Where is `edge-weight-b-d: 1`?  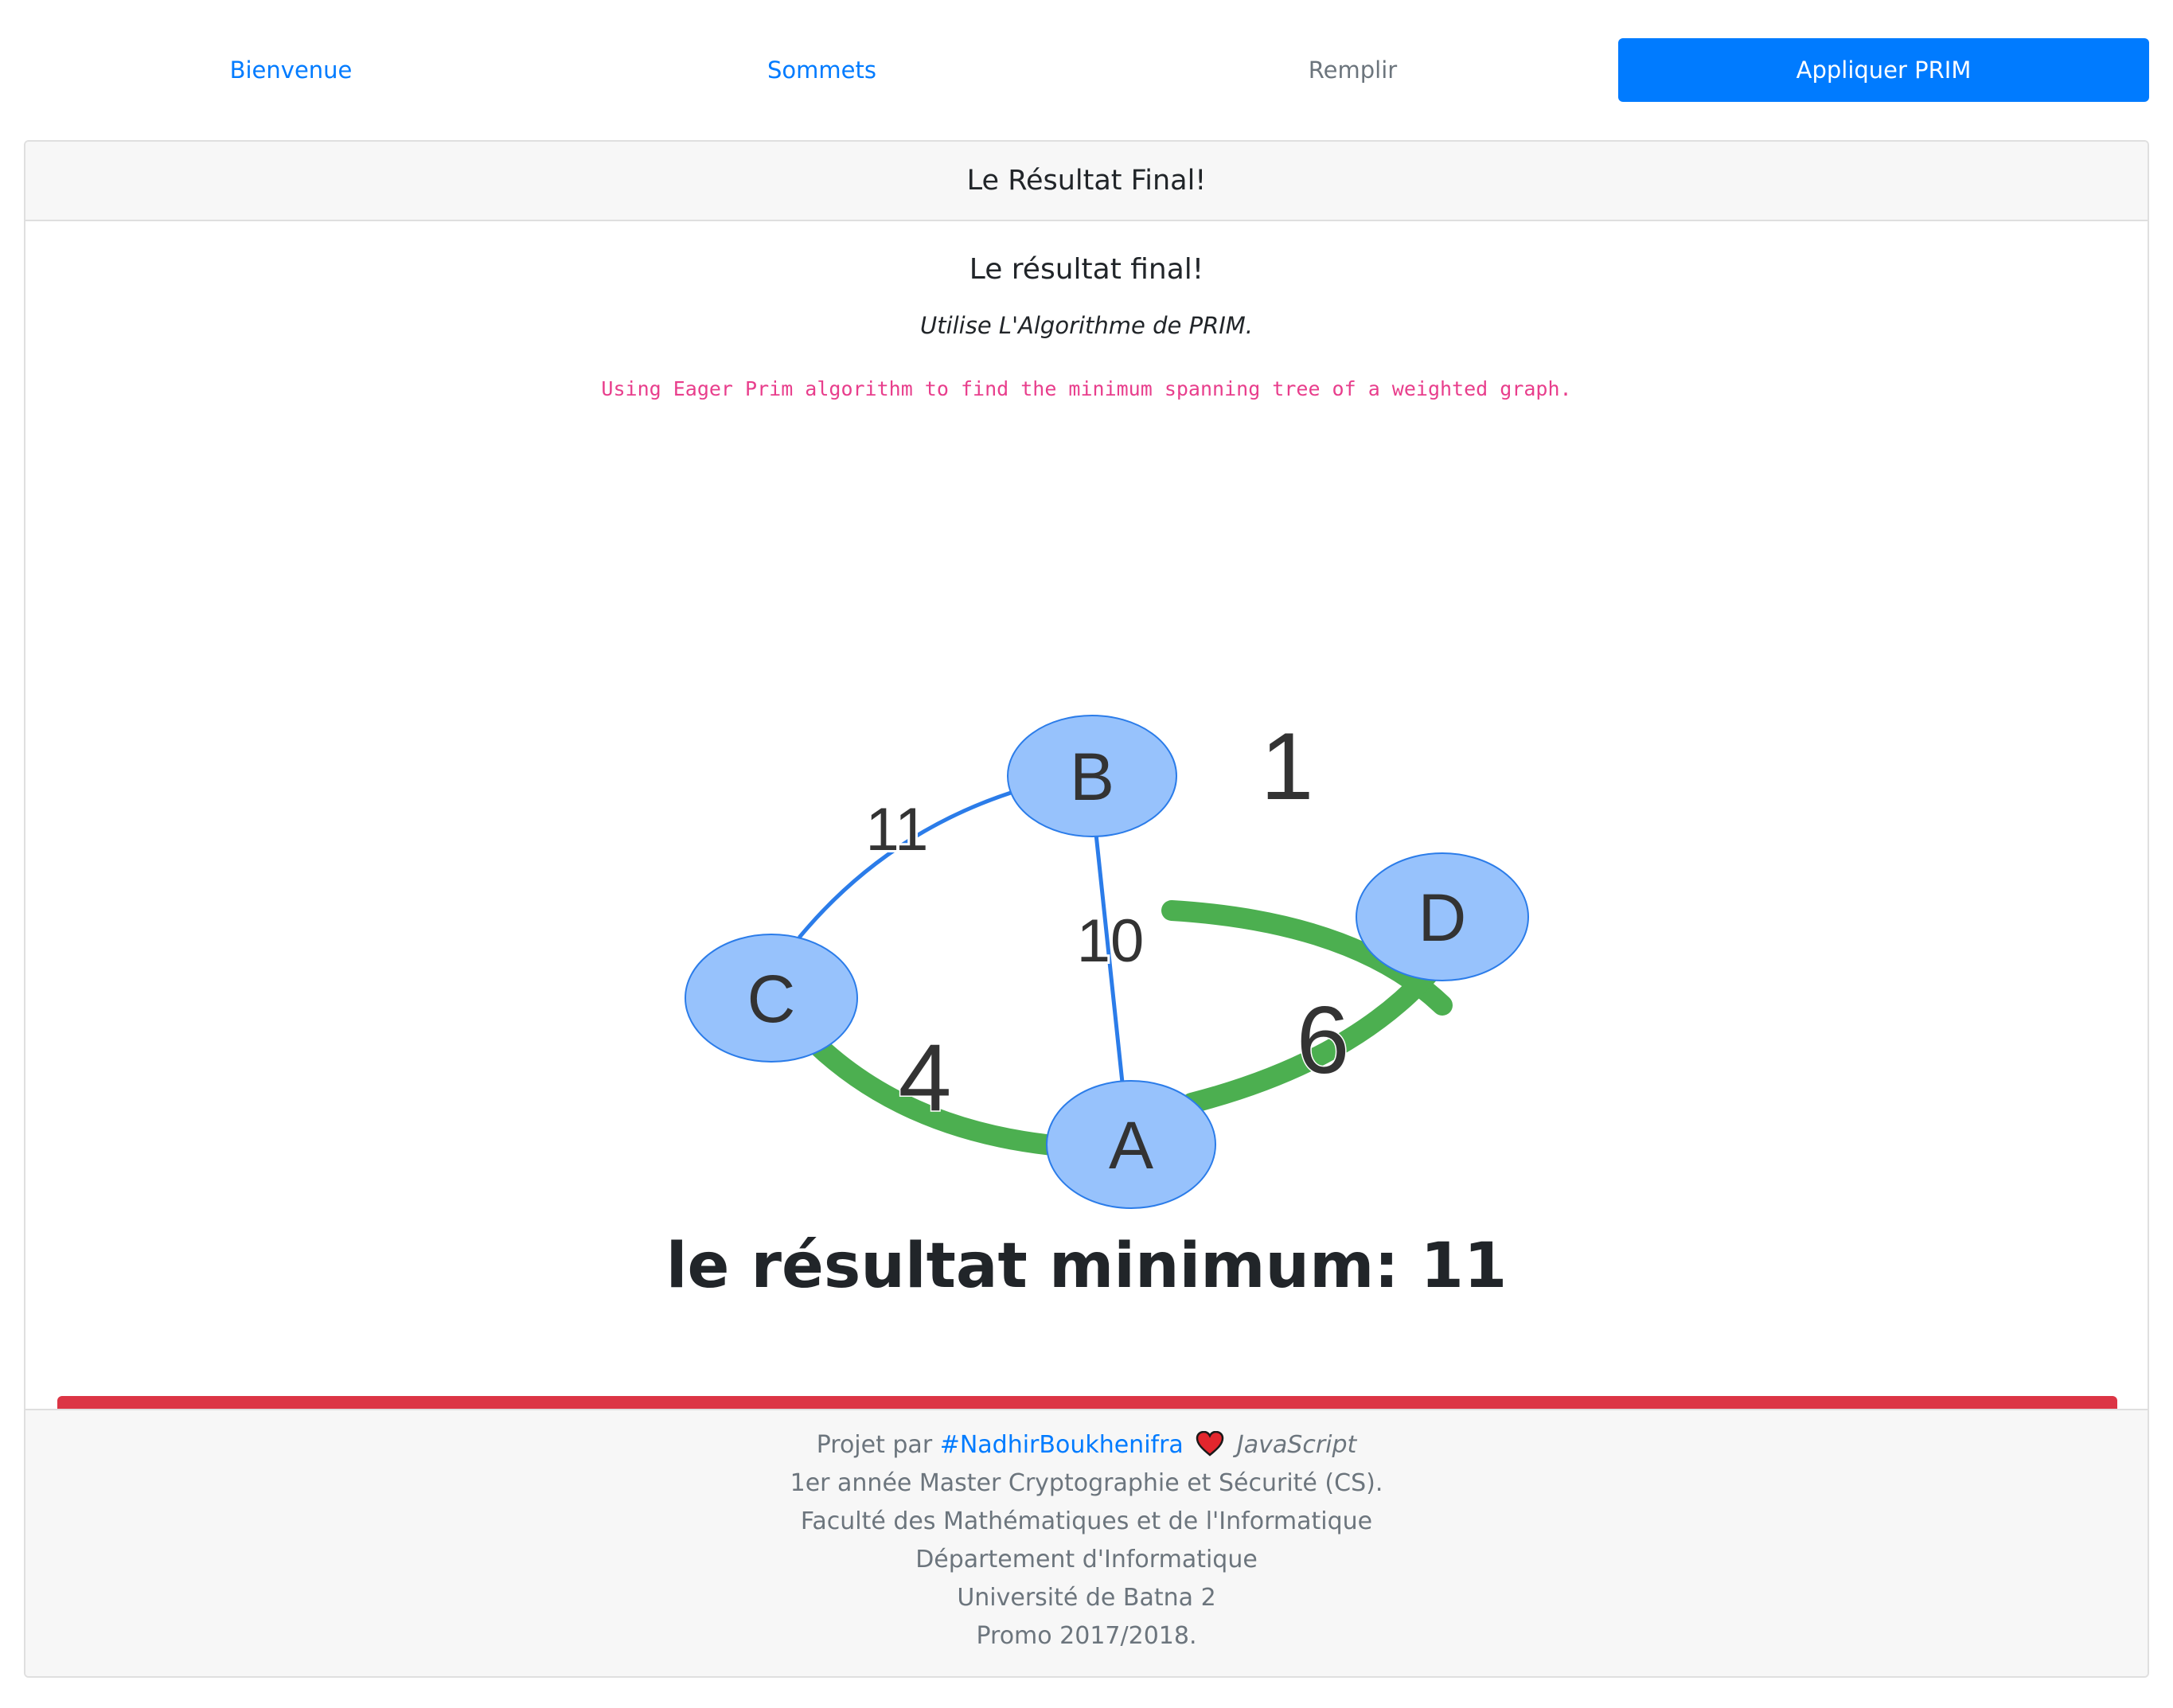
edge-weight-b-d: 1 is located at coordinates (1287, 766).